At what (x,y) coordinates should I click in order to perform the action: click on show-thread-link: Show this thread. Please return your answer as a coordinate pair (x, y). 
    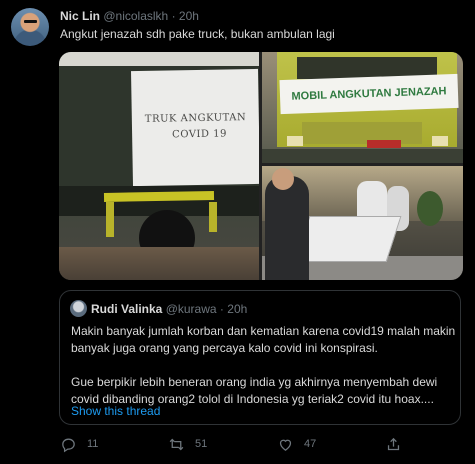
    Looking at the image, I should click on (115, 411).